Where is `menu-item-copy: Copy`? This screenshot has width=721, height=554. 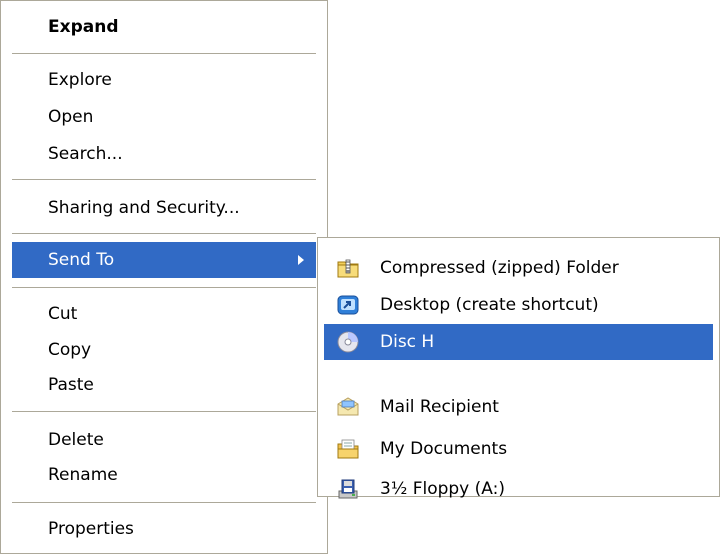 menu-item-copy: Copy is located at coordinates (164, 350).